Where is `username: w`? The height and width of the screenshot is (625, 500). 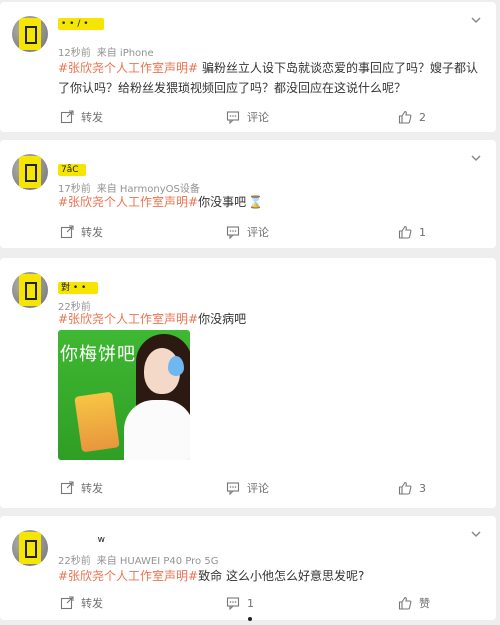 username: w is located at coordinates (83, 540).